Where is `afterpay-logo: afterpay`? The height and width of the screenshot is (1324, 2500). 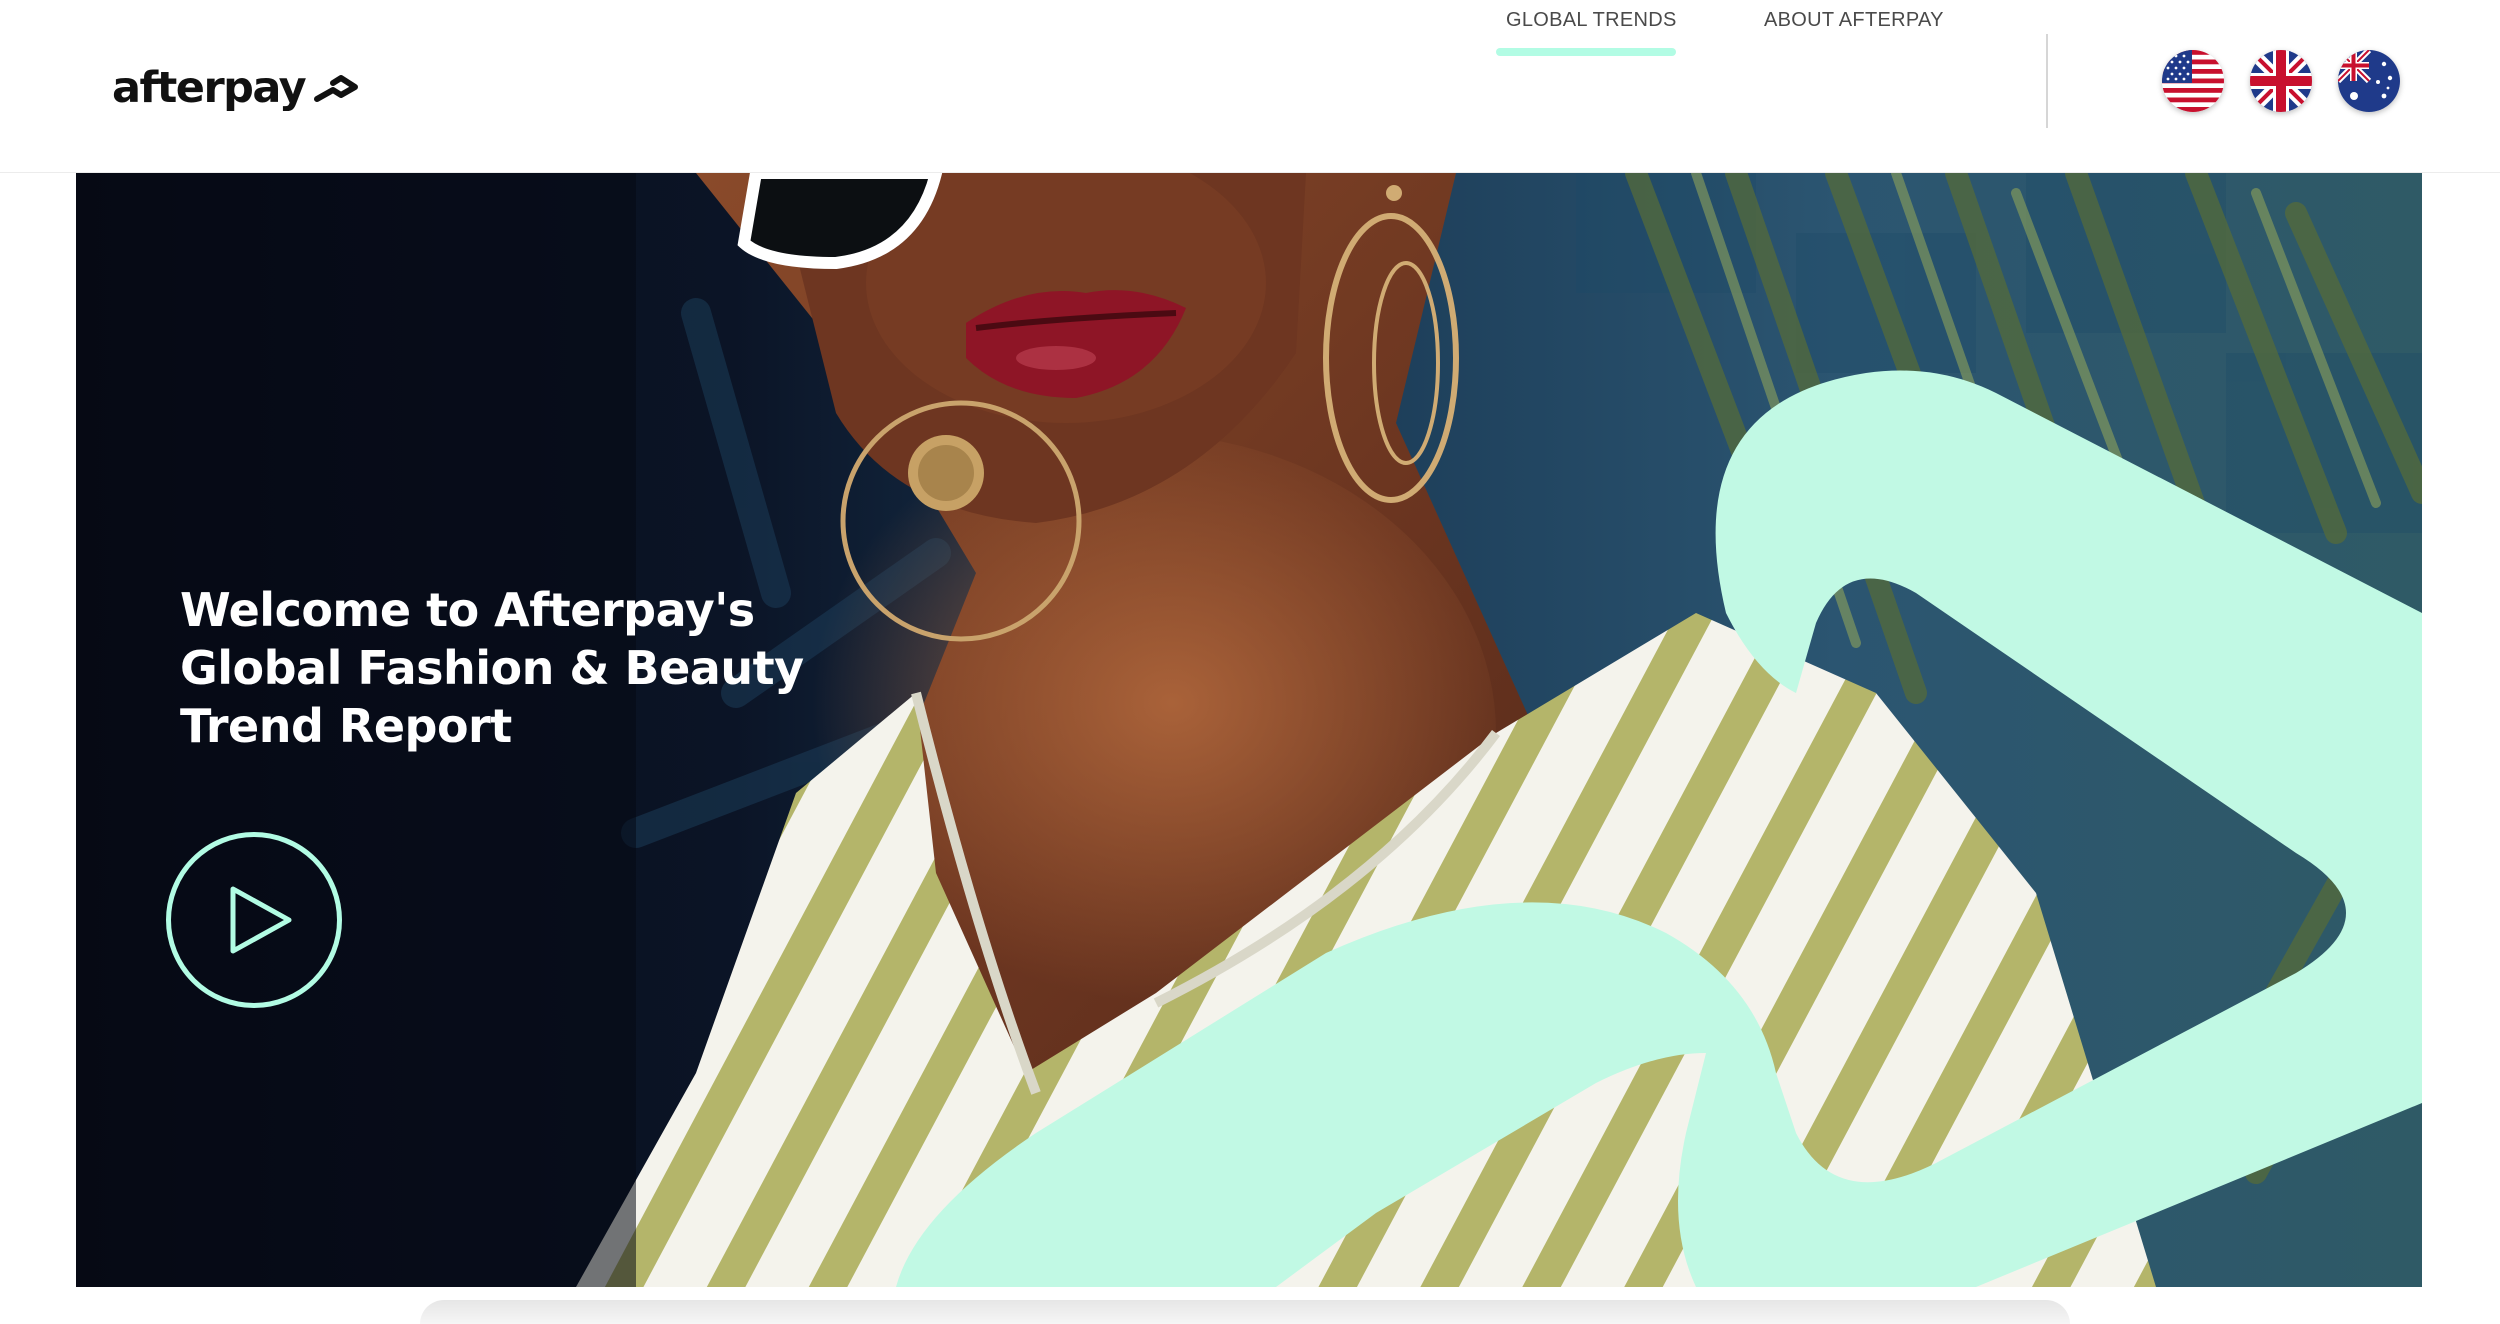
afterpay-logo: afterpay is located at coordinates (236, 88).